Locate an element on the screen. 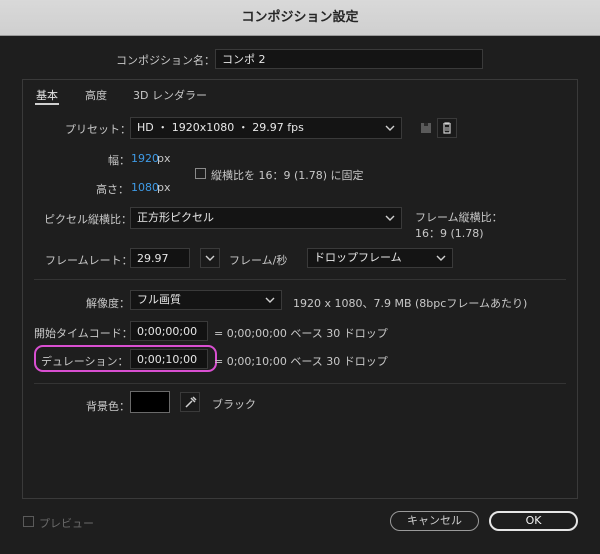  frame-rate-label: フレームレート： is located at coordinates (89, 260).